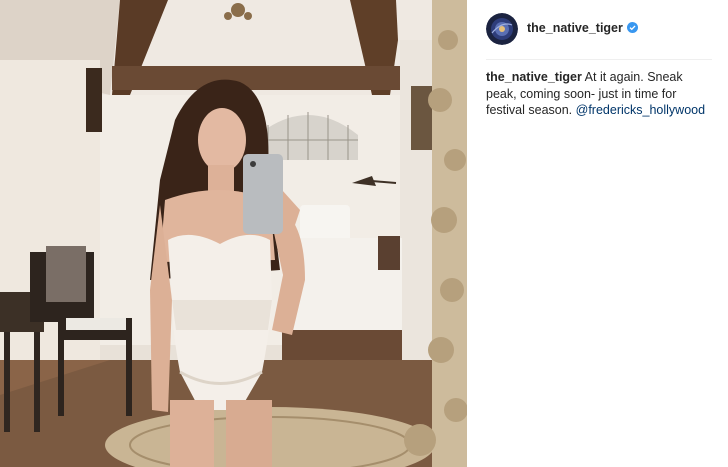  Describe the element at coordinates (599, 59) in the screenshot. I see `header-divider` at that location.